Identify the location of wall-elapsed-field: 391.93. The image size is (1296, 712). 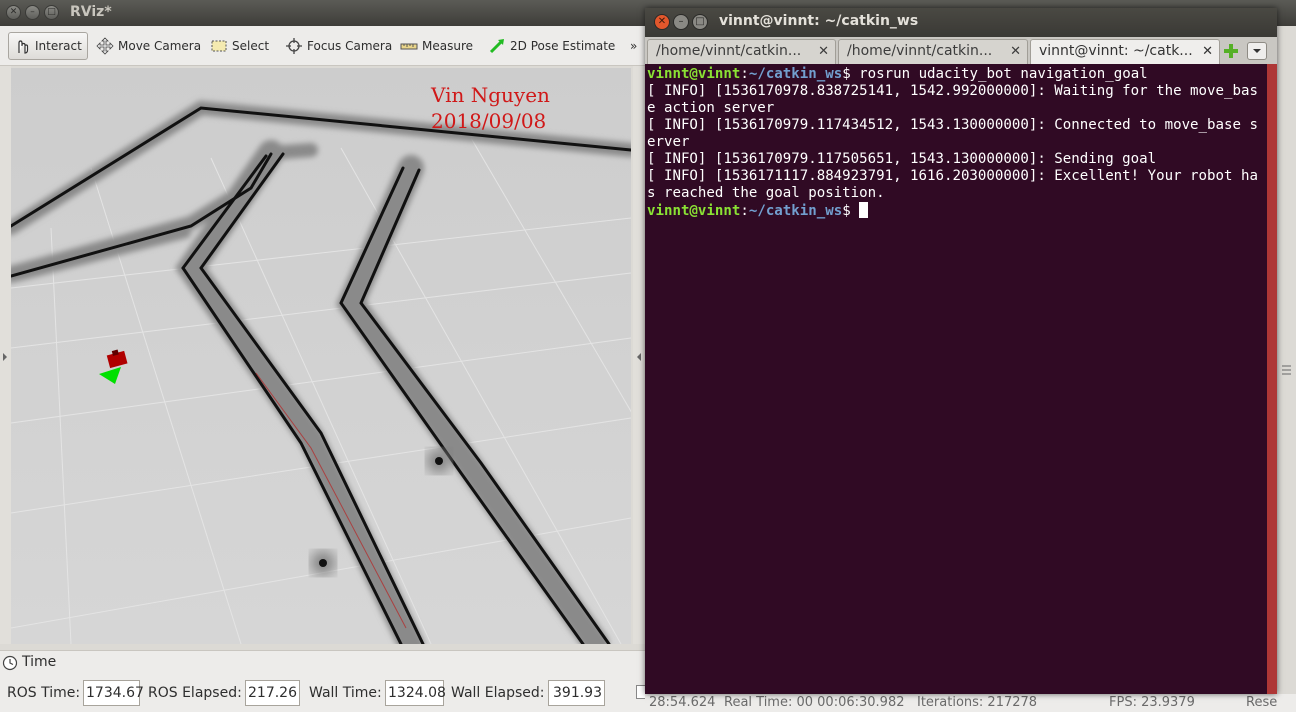
(576, 693).